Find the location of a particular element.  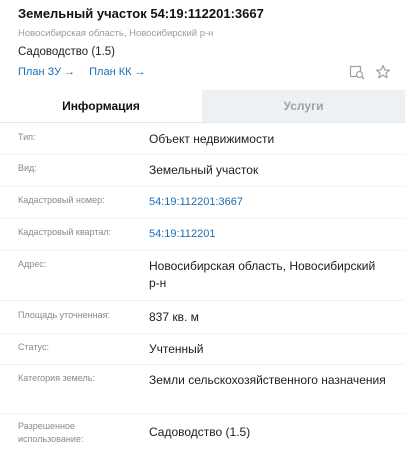

row-value: 837 кв. м is located at coordinates (174, 317).